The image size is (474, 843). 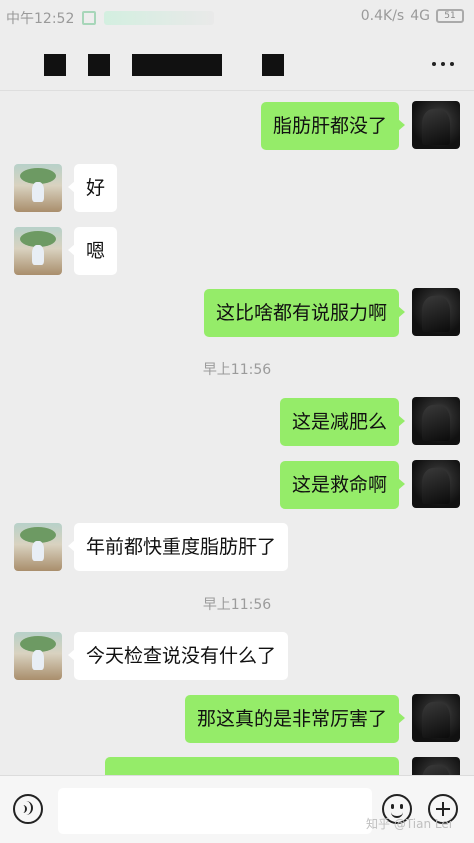 What do you see at coordinates (342, 422) in the screenshot?
I see `message-bubble-outgoing: 这是减肥么` at bounding box center [342, 422].